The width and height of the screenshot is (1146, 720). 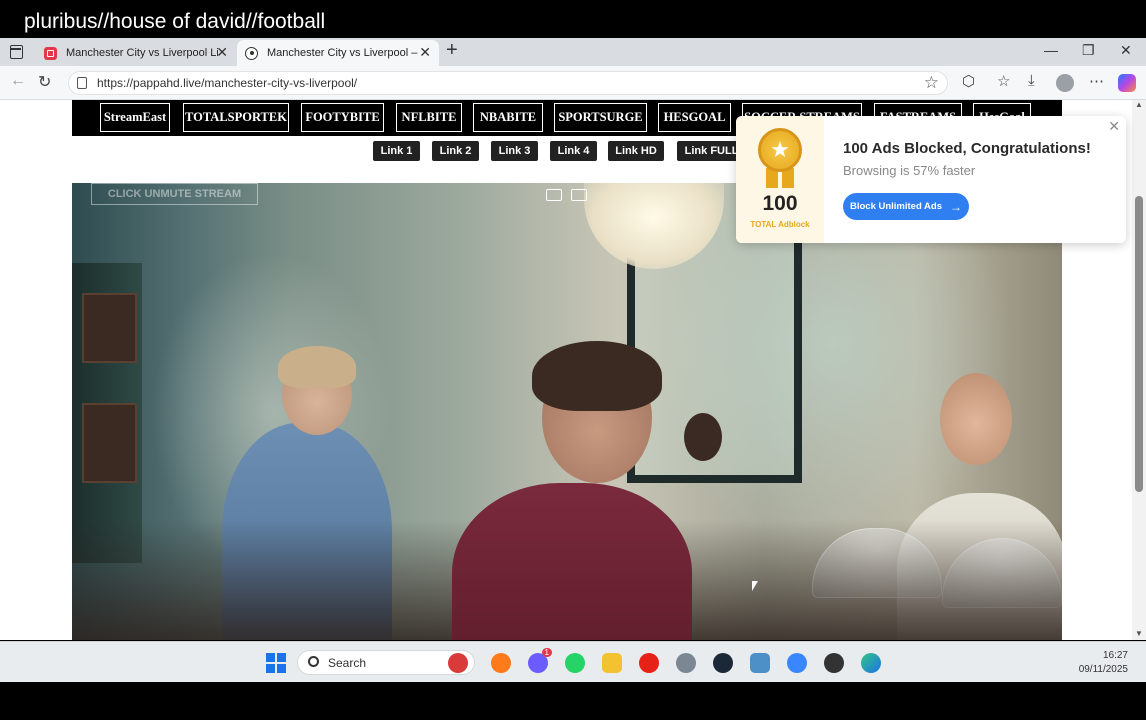 I want to click on copilot-icon, so click(x=1127, y=83).